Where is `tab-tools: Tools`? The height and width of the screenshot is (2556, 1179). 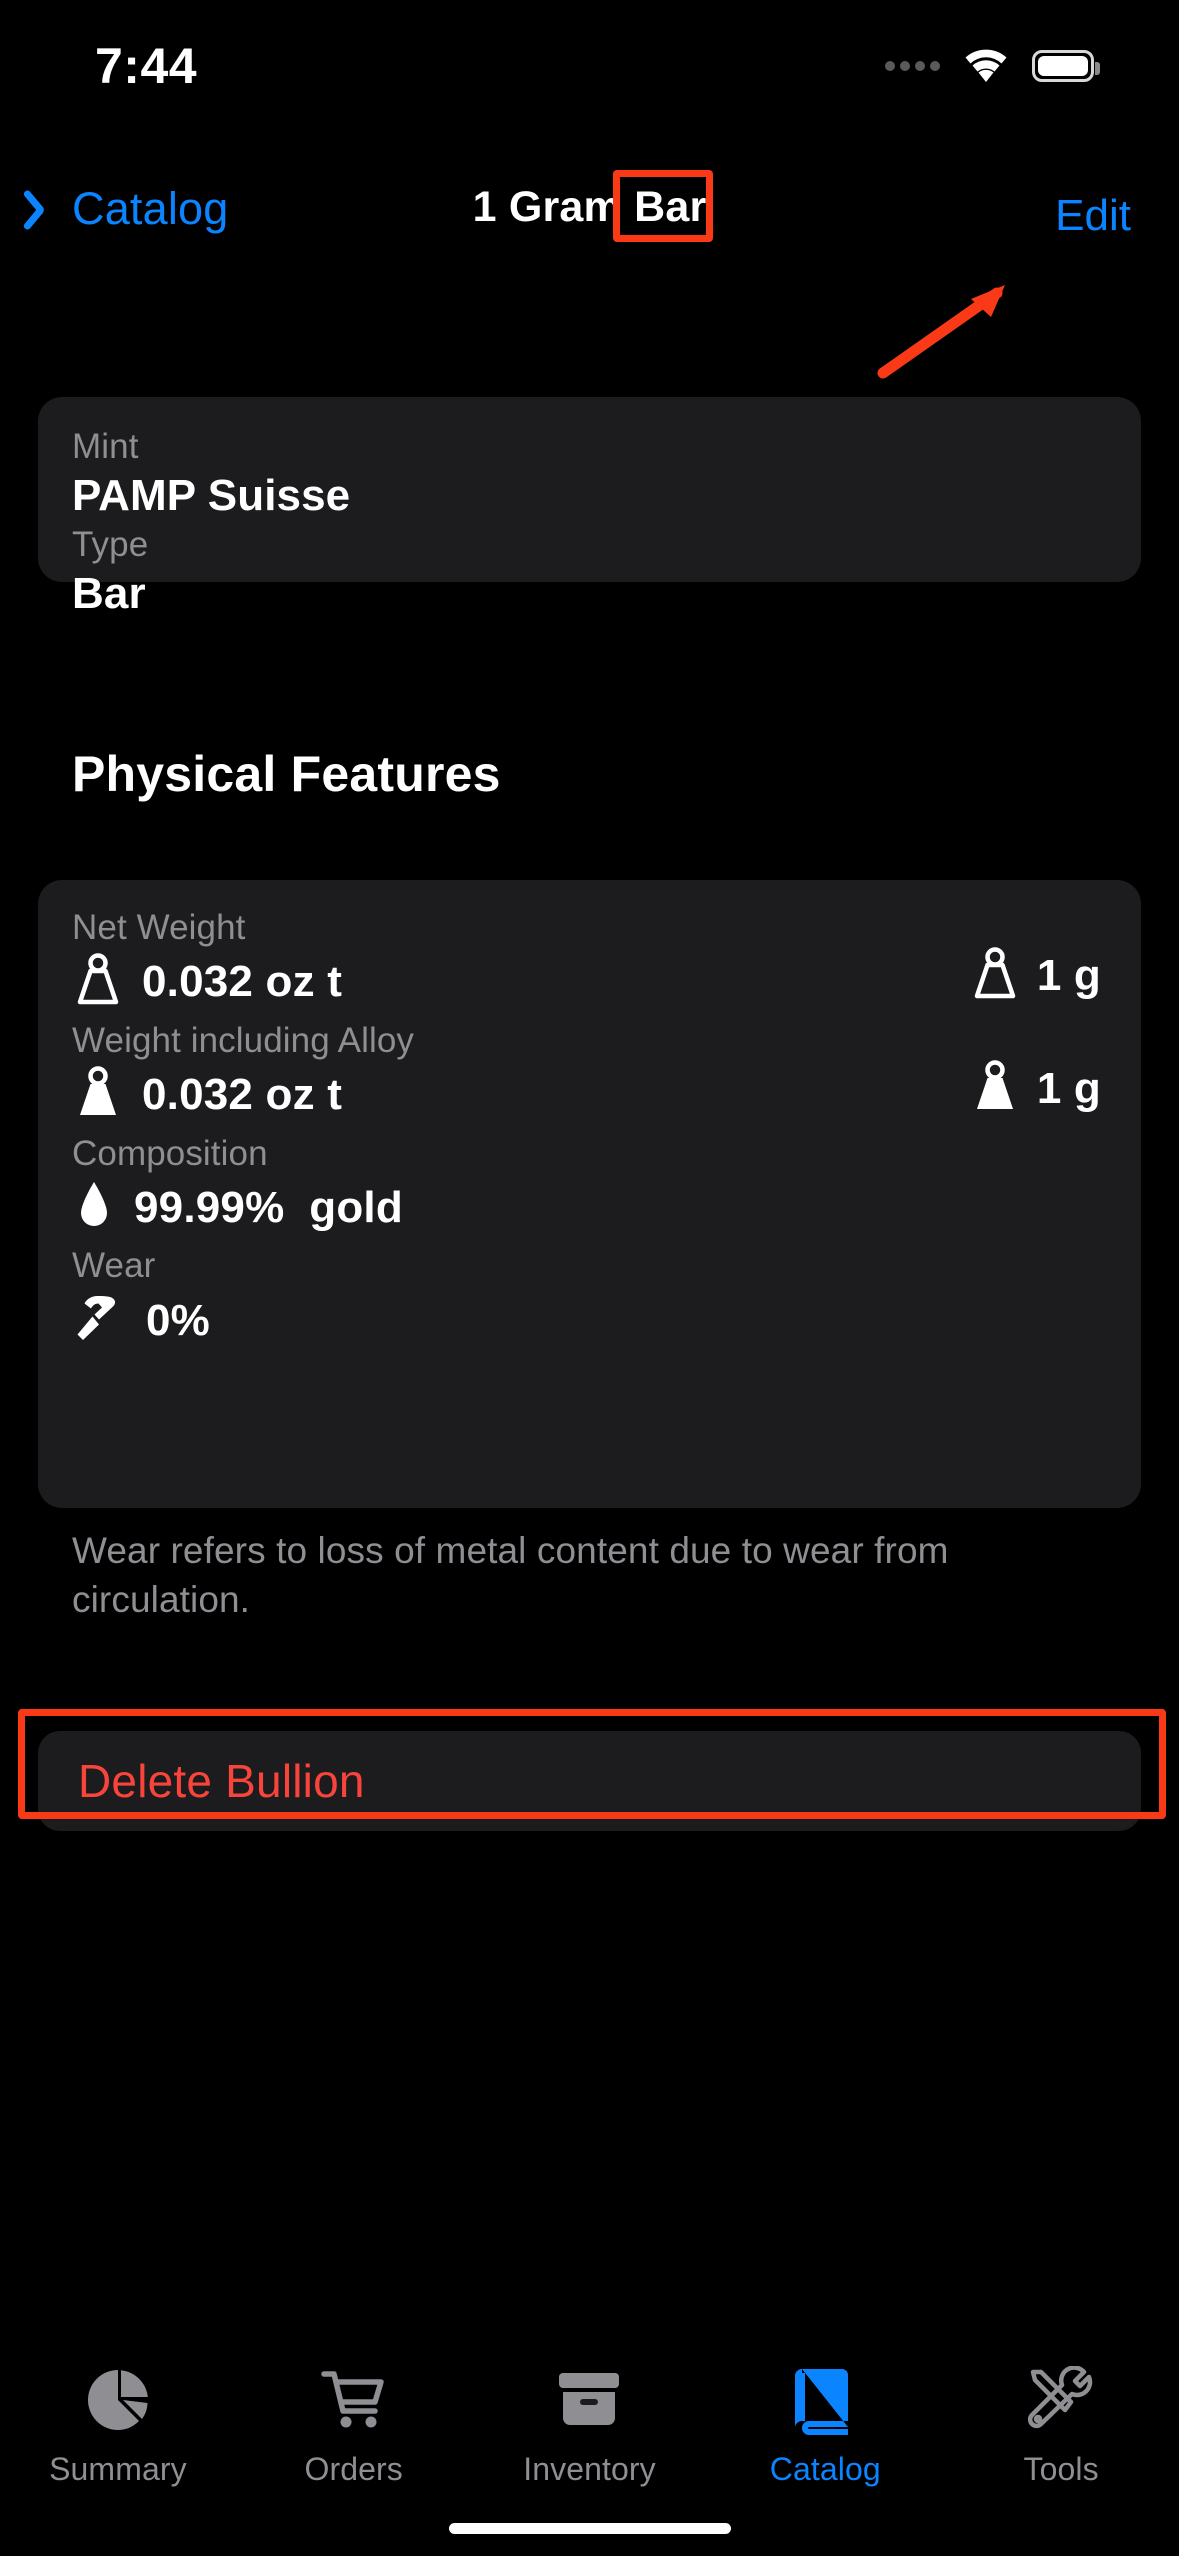
tab-tools: Tools is located at coordinates (1061, 2425).